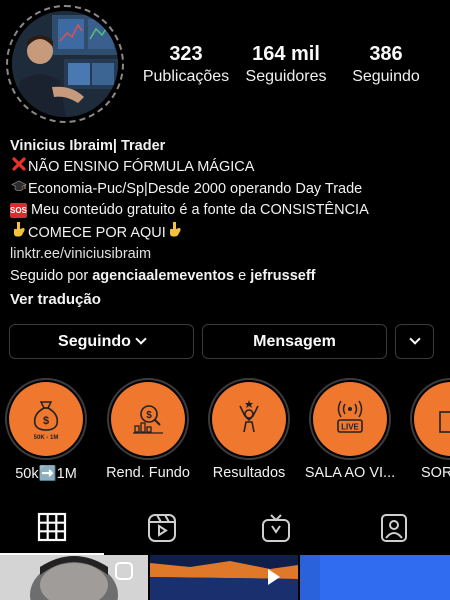 The width and height of the screenshot is (450, 600). What do you see at coordinates (225, 232) in the screenshot?
I see `bio-line-4: COMECE POR AQUI` at bounding box center [225, 232].